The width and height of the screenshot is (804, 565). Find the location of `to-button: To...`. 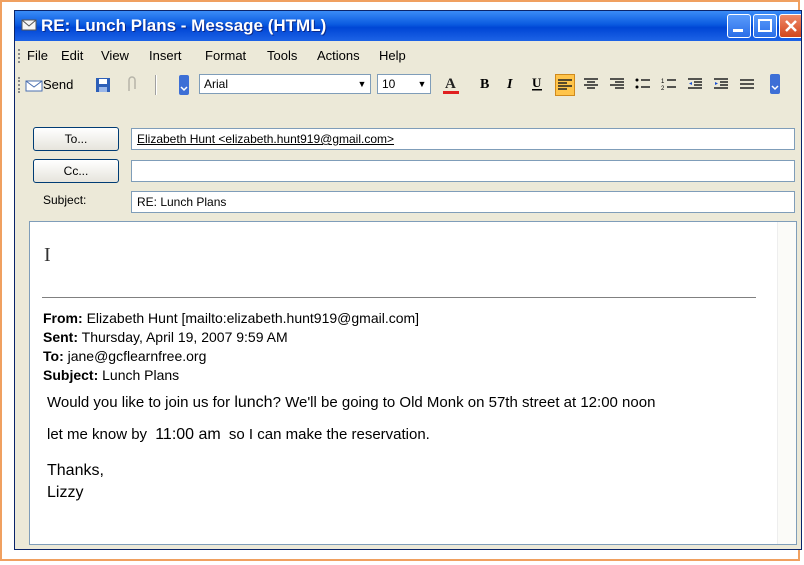

to-button: To... is located at coordinates (76, 139).